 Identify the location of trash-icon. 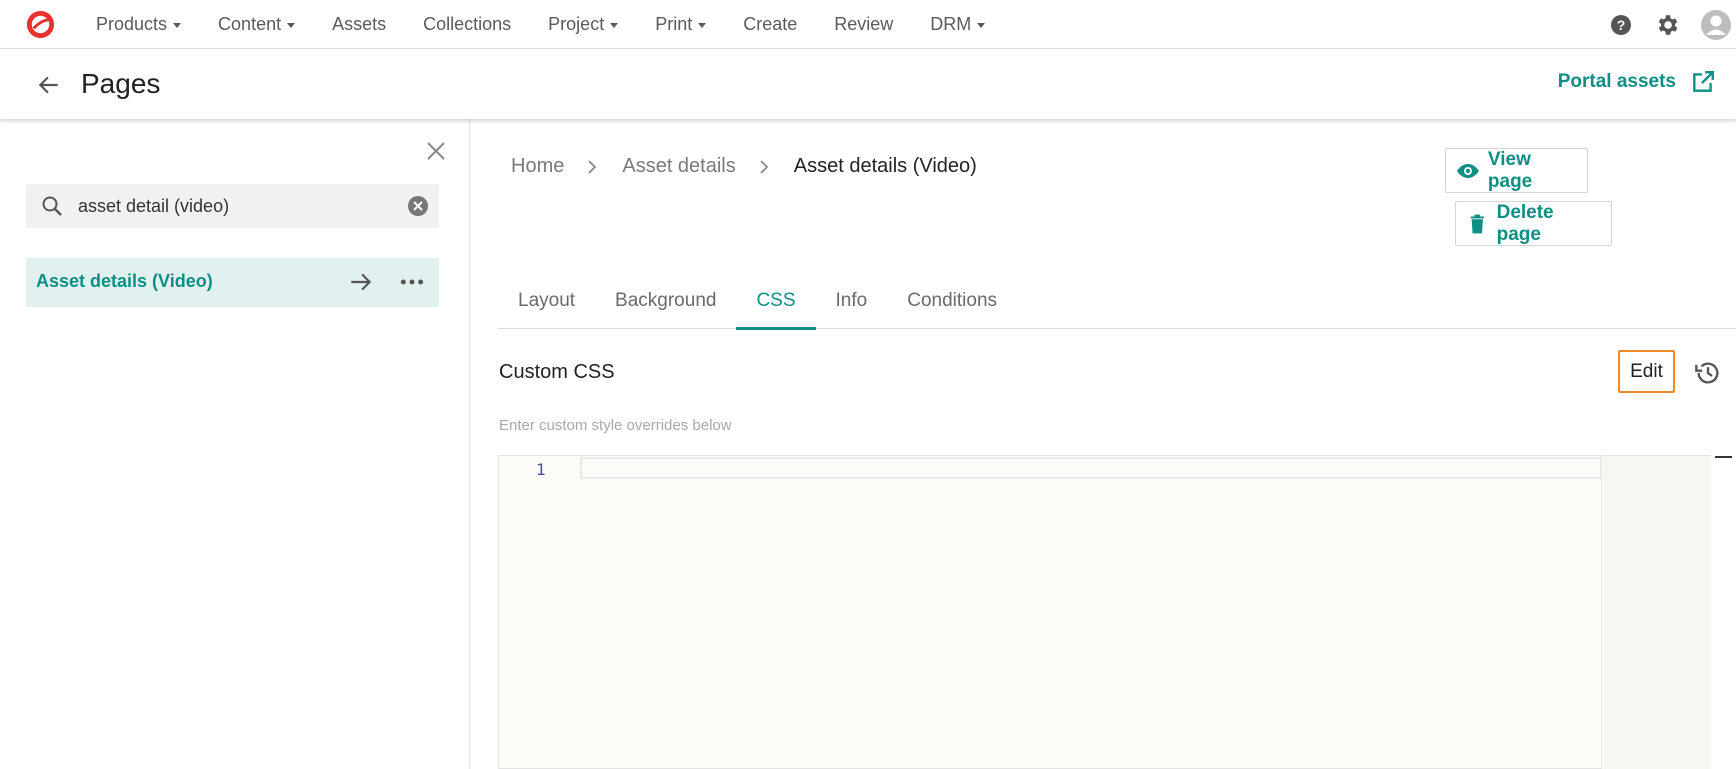
(1477, 223).